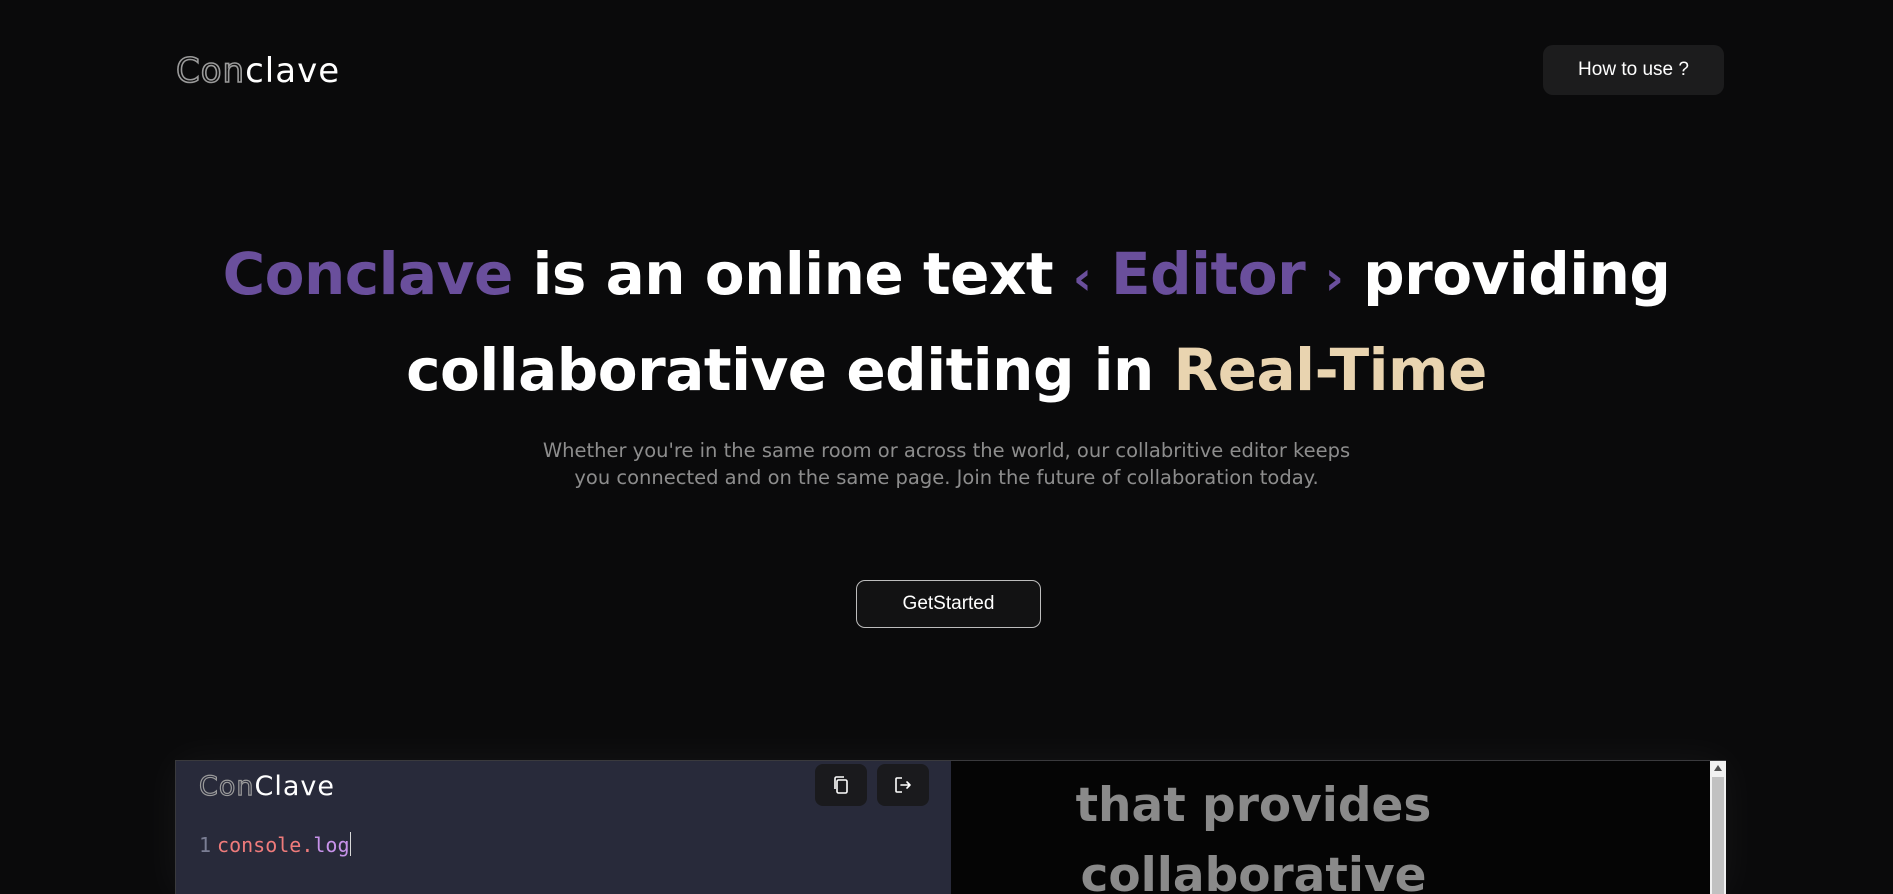 The height and width of the screenshot is (894, 1893). Describe the element at coordinates (1633, 70) in the screenshot. I see `how-to-use-button: How to use ?` at that location.